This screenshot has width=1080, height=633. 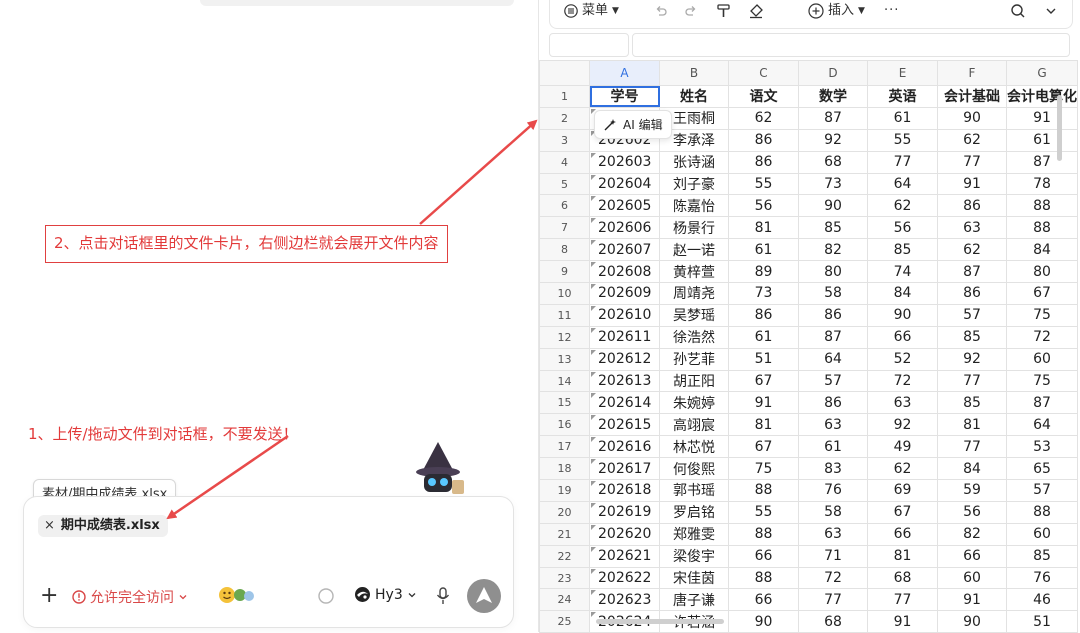 What do you see at coordinates (902, 73) in the screenshot?
I see `column-letter: E` at bounding box center [902, 73].